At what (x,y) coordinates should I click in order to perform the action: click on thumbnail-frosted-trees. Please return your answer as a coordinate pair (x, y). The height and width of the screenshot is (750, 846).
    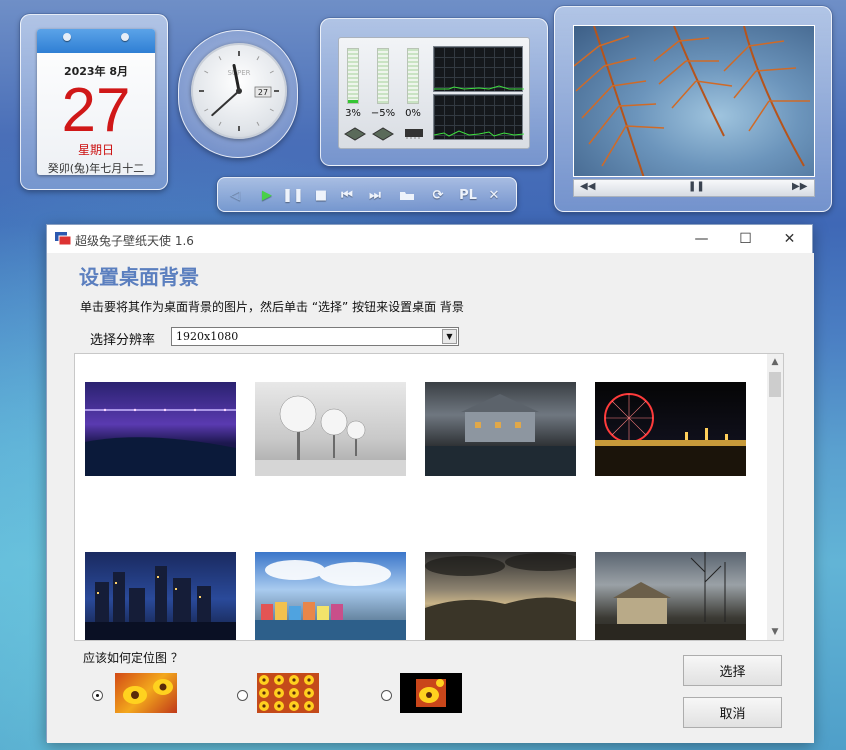
    Looking at the image, I should click on (330, 429).